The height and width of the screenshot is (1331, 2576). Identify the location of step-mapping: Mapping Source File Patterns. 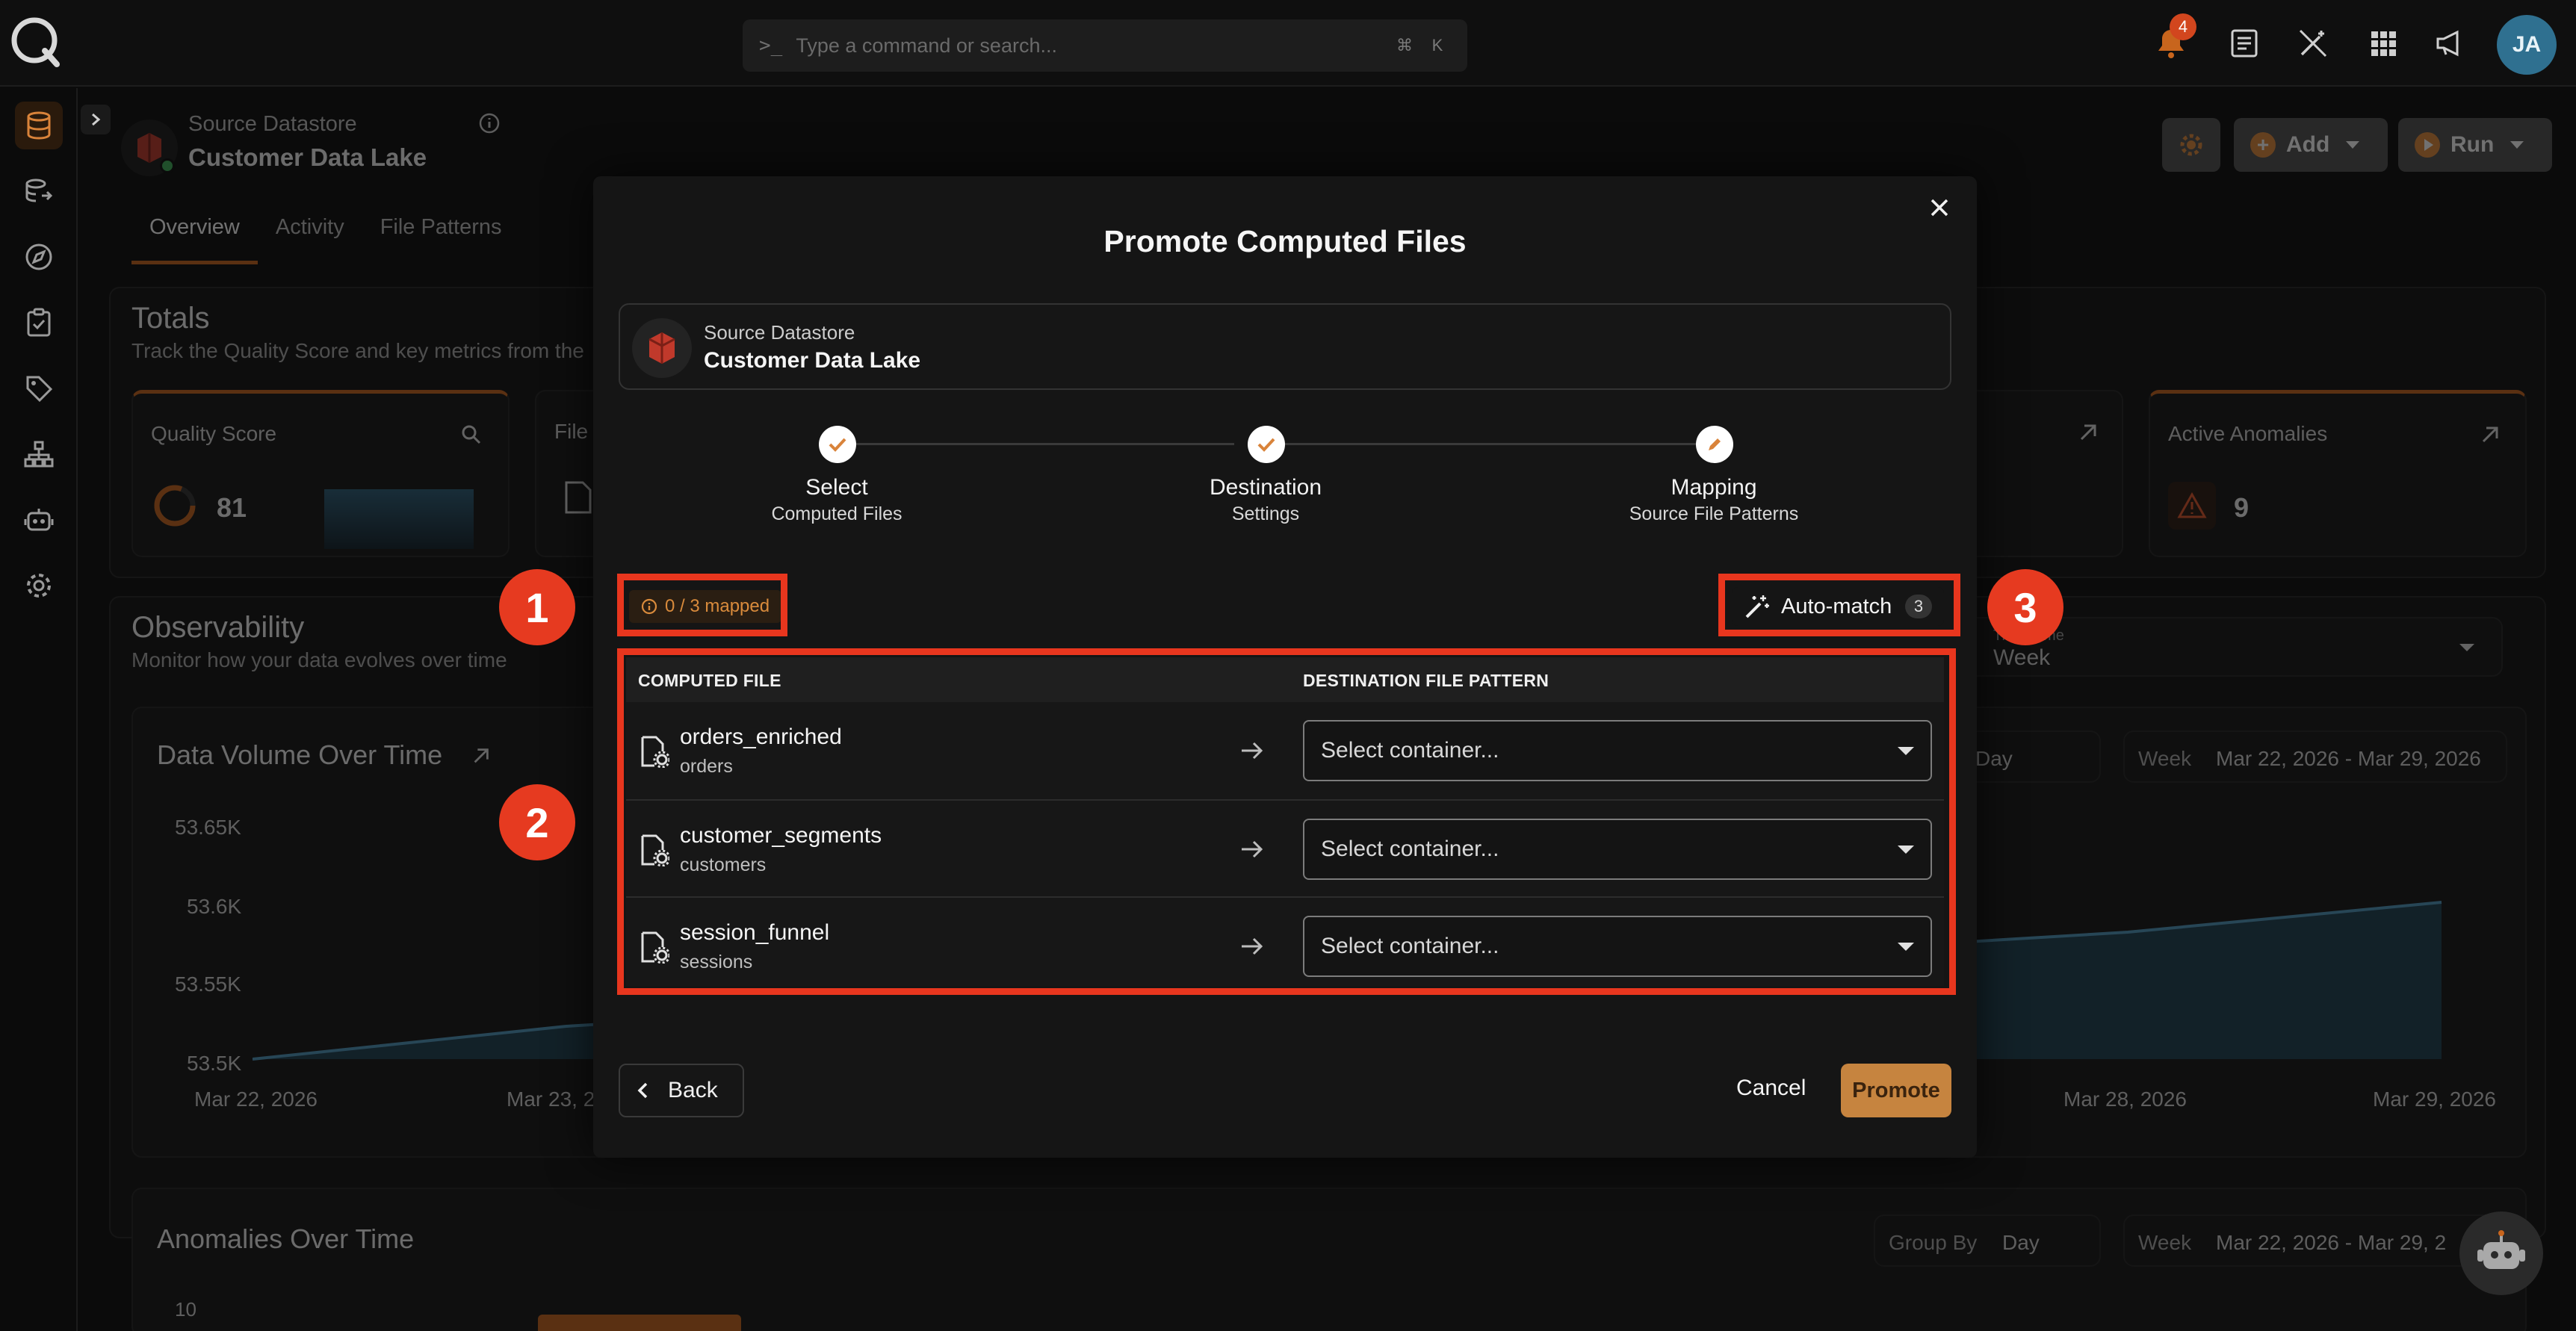
(1713, 500).